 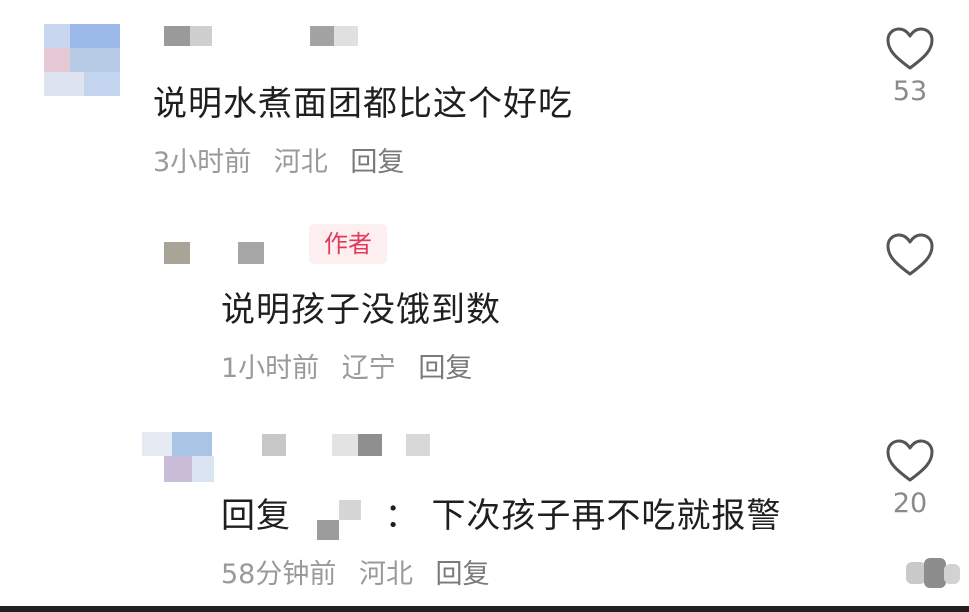 What do you see at coordinates (910, 503) in the screenshot?
I see `like-count: 20` at bounding box center [910, 503].